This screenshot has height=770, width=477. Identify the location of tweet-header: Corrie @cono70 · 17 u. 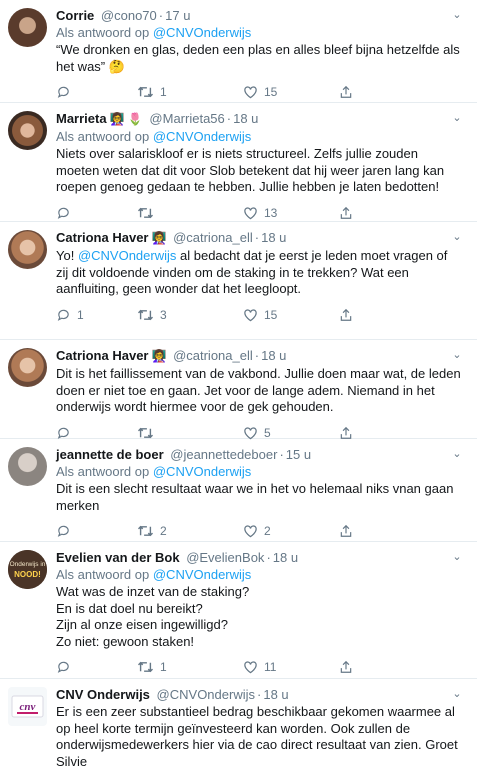
(123, 15).